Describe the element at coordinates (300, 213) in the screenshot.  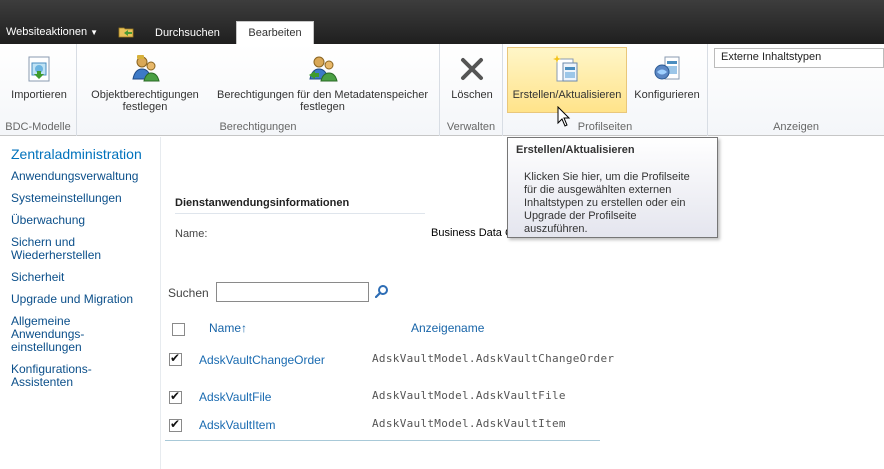
I see `section-divider` at that location.